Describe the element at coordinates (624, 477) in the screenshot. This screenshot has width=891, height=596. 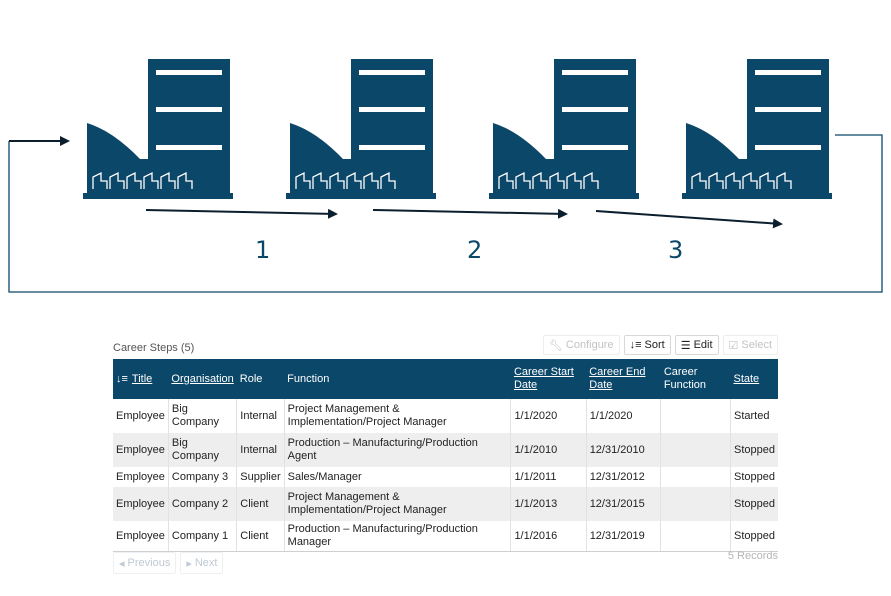
I see `cell-career-end-date: 12/31/2012` at that location.